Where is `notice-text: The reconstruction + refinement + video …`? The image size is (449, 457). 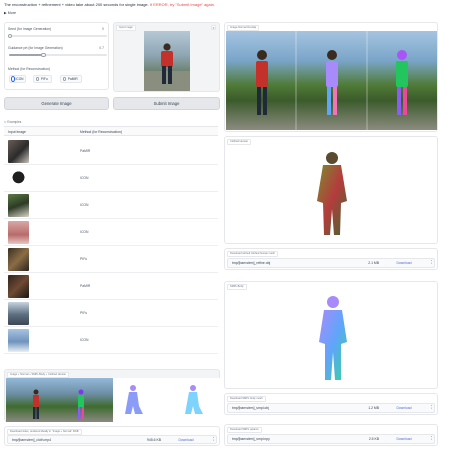 notice-text: The reconstruction + refinement + video … is located at coordinates (76, 4).